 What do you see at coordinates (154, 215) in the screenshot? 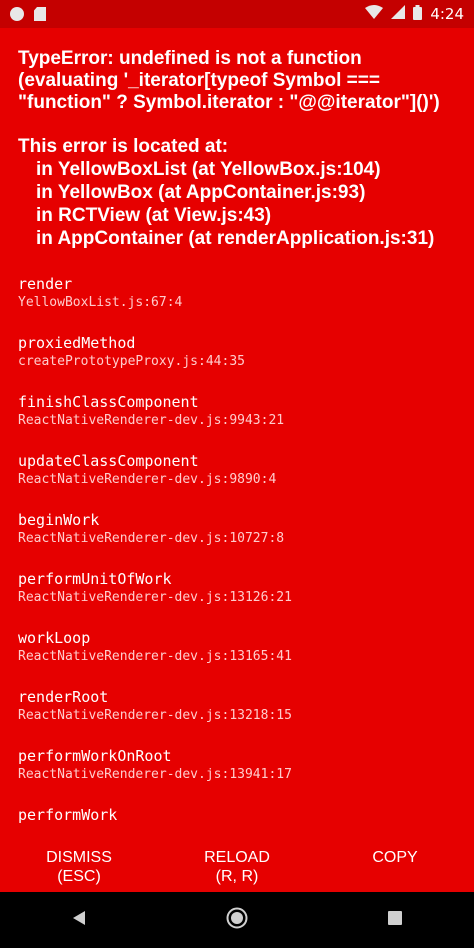
I see `location-line: in RCTView (at View.js:43)` at bounding box center [154, 215].